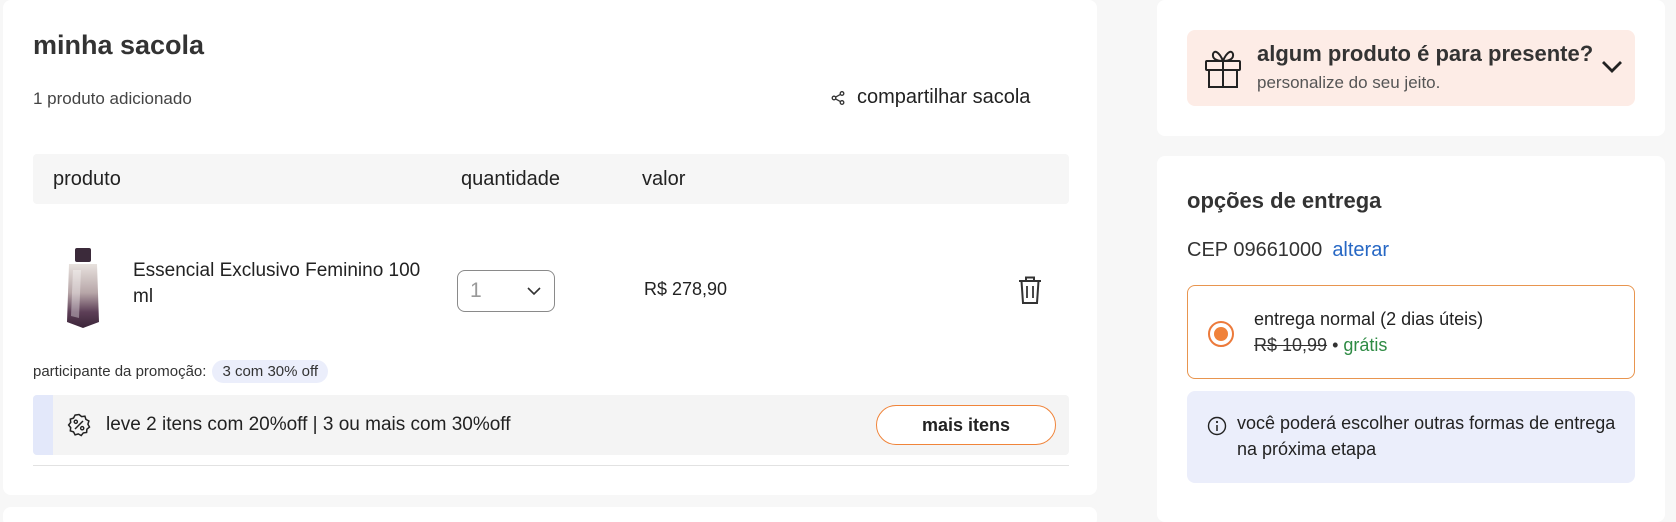 This screenshot has height=522, width=1676. I want to click on product-count: 1 produto adicionado, so click(112, 98).